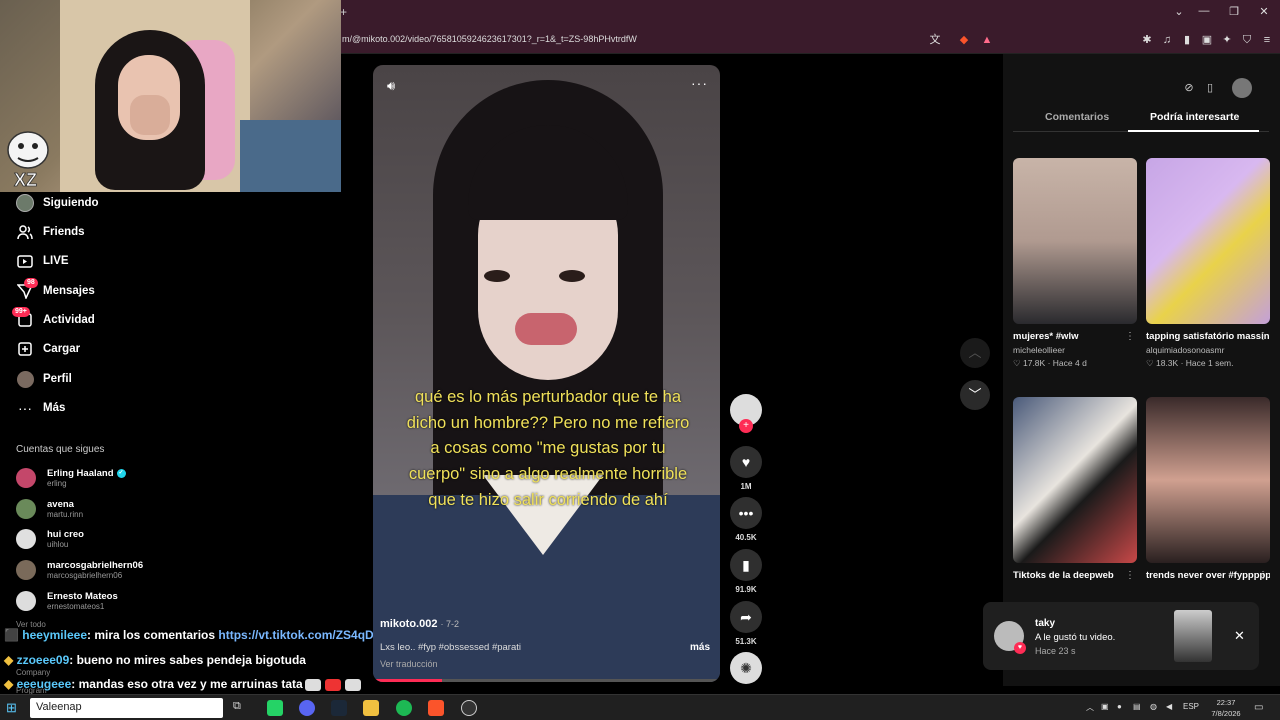 The height and width of the screenshot is (720, 1280). Describe the element at coordinates (409, 664) in the screenshot. I see `see-translation-button: Ver traducción` at that location.